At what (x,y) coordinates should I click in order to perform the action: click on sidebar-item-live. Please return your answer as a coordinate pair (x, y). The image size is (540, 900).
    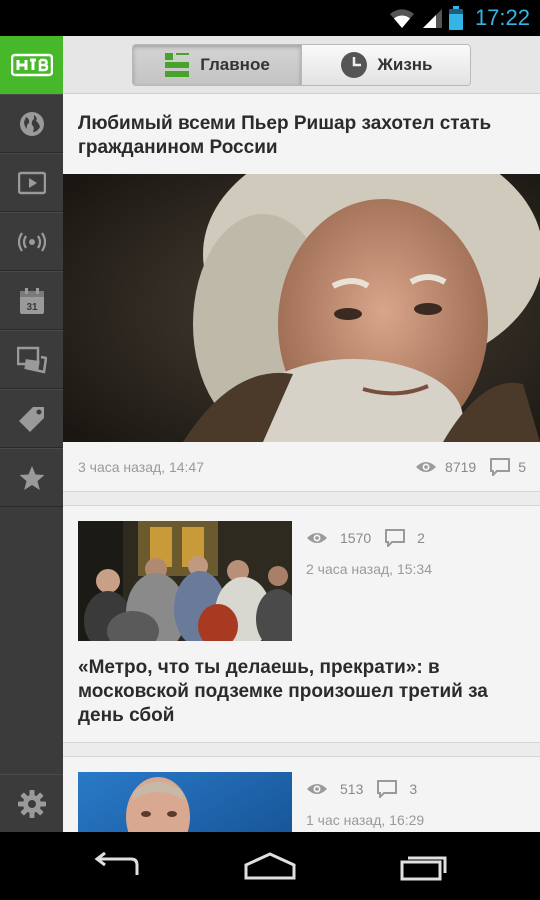
    Looking at the image, I should click on (31, 241).